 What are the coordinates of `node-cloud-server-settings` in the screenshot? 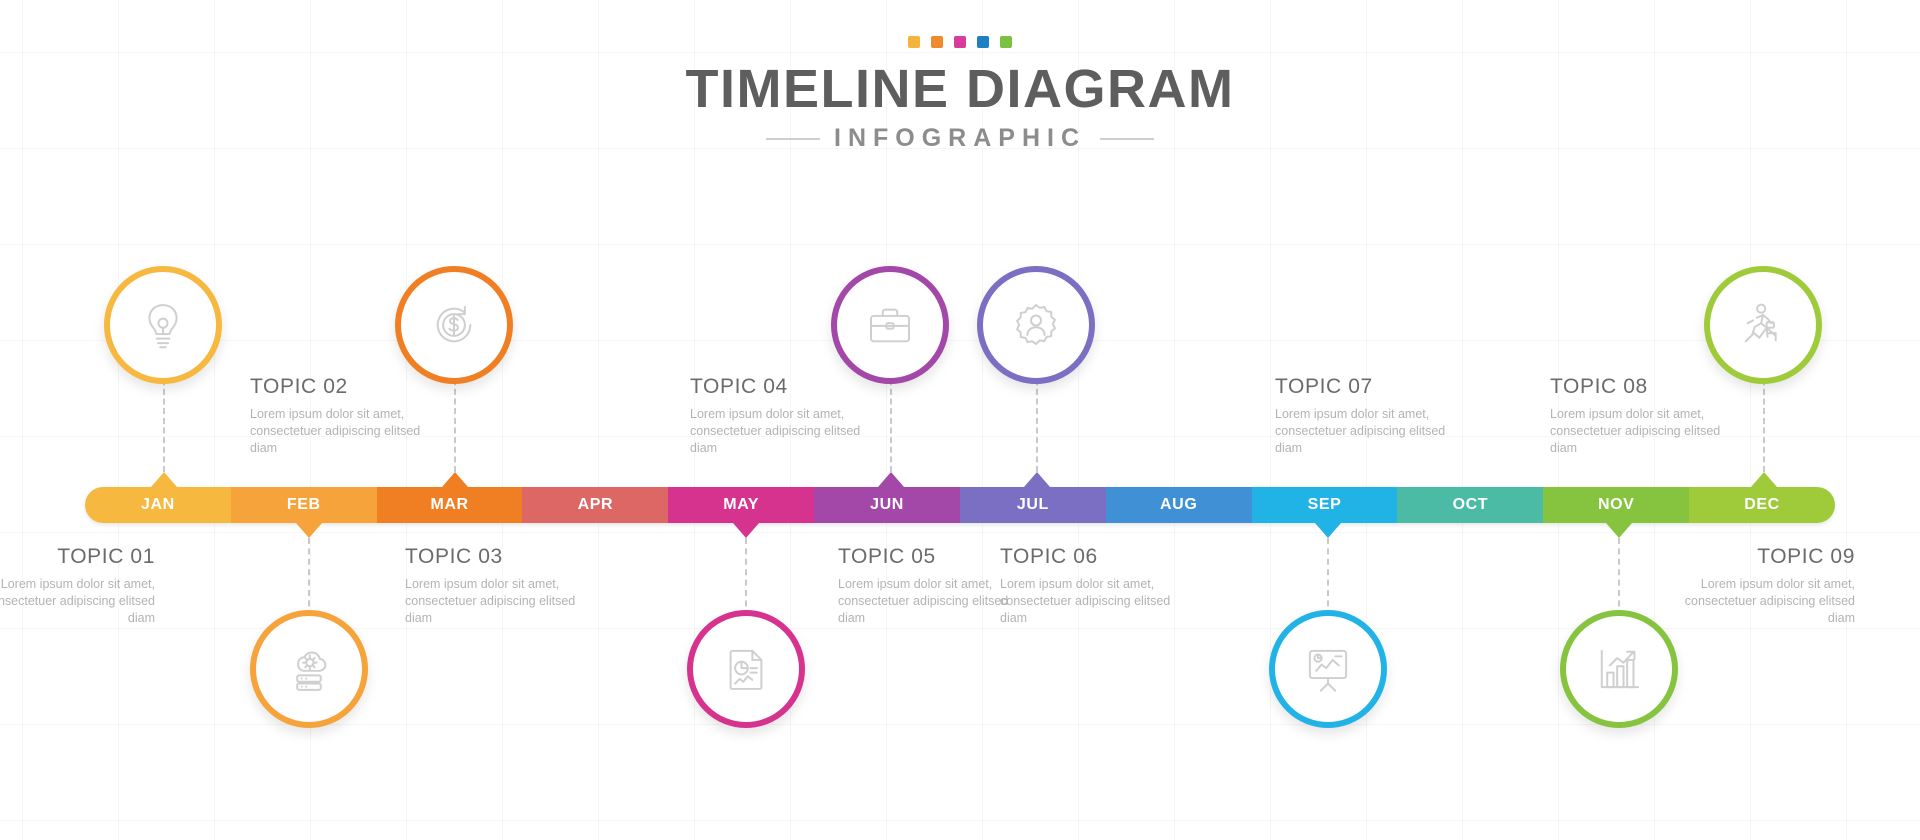 It's located at (309, 669).